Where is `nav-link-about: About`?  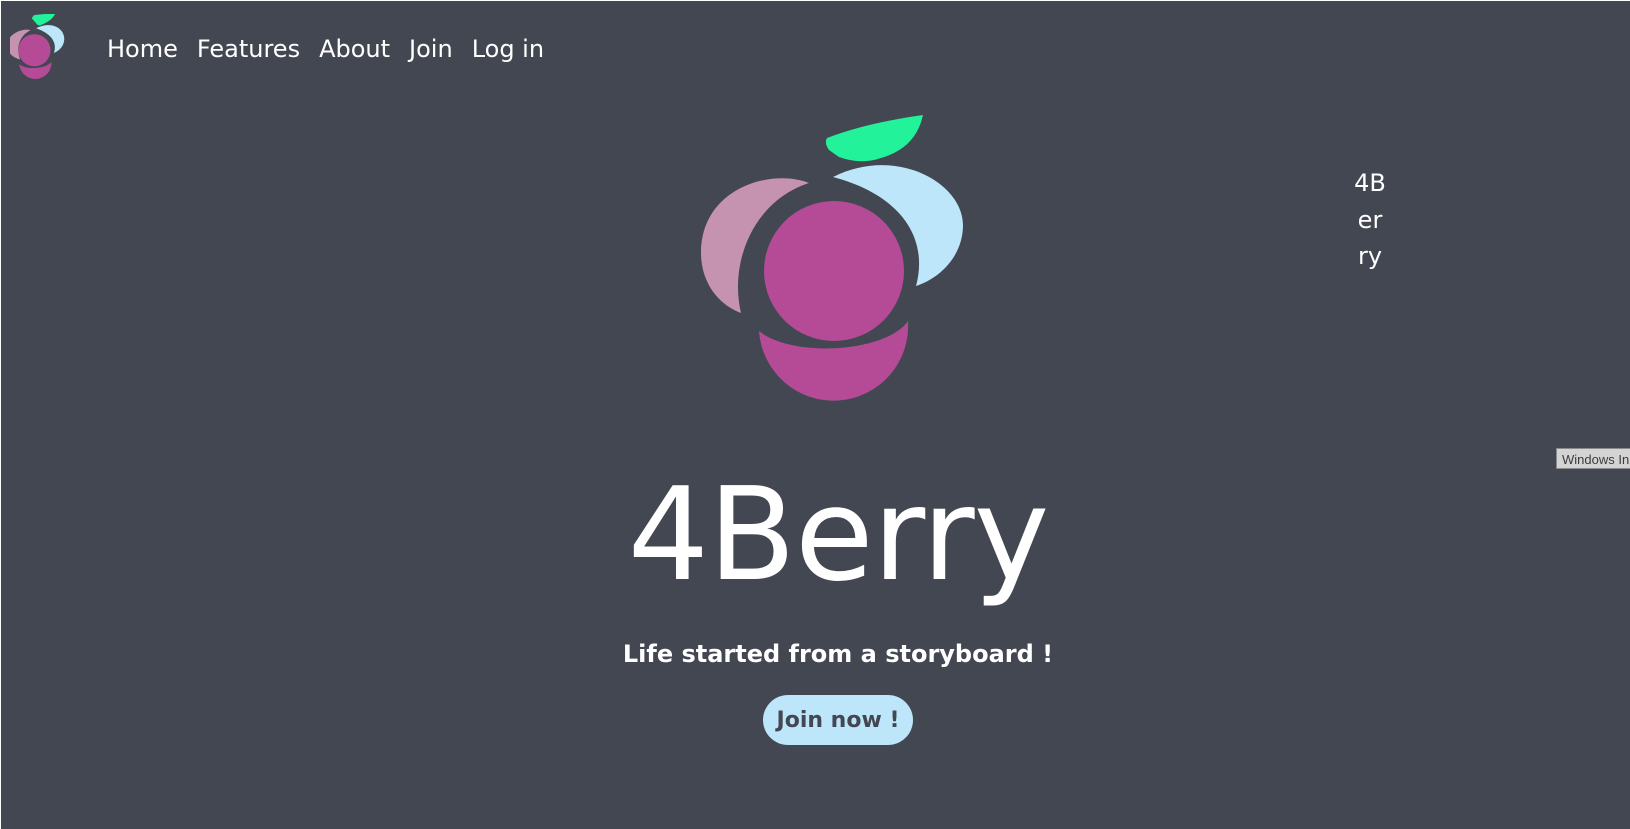 nav-link-about: About is located at coordinates (354, 49).